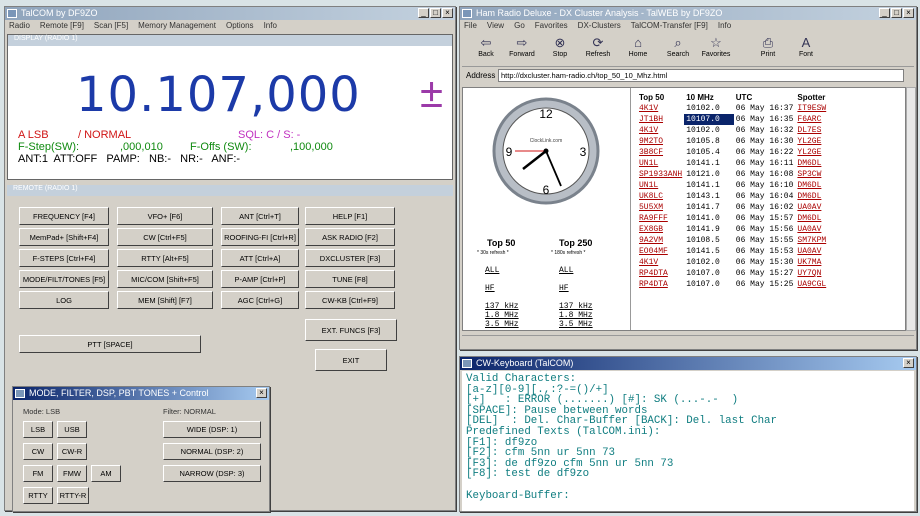 The width and height of the screenshot is (920, 516). I want to click on remote-button: P-AMP [Ctrl+P], so click(260, 279).